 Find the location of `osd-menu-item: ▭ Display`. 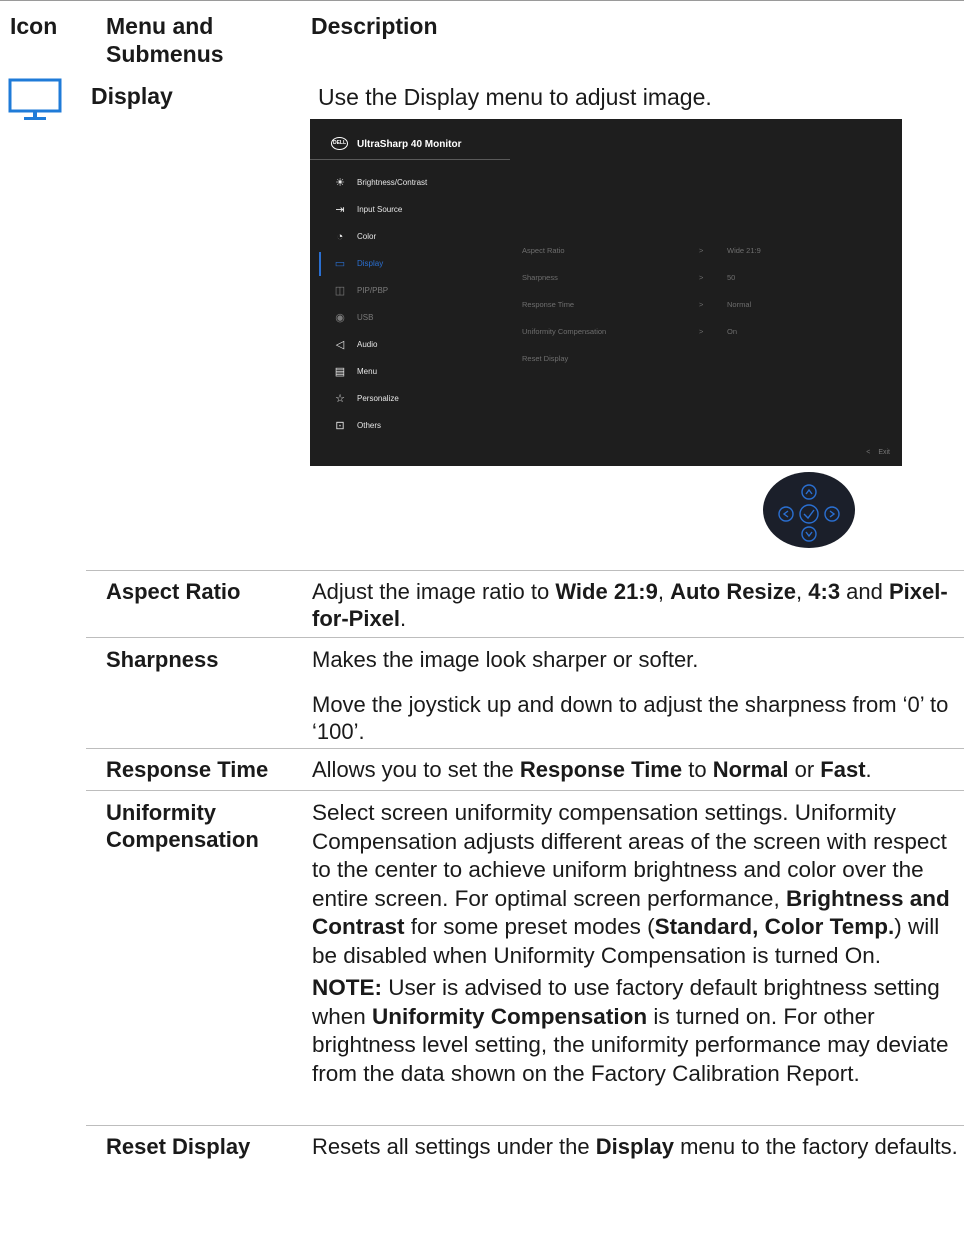

osd-menu-item: ▭ Display is located at coordinates (410, 264).